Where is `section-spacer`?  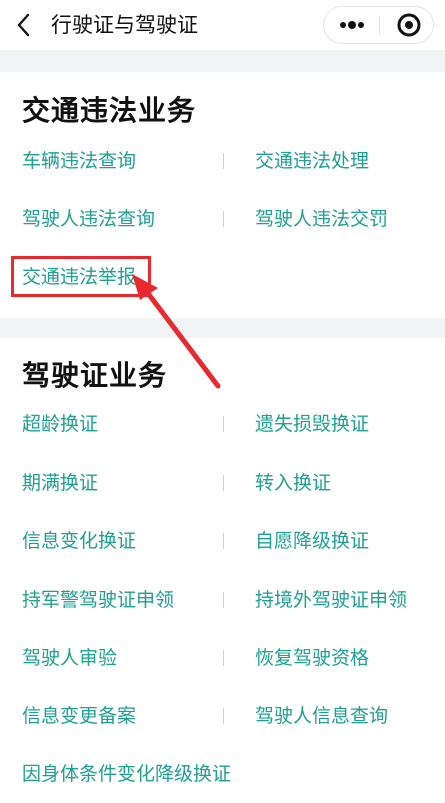
section-spacer is located at coordinates (222, 61).